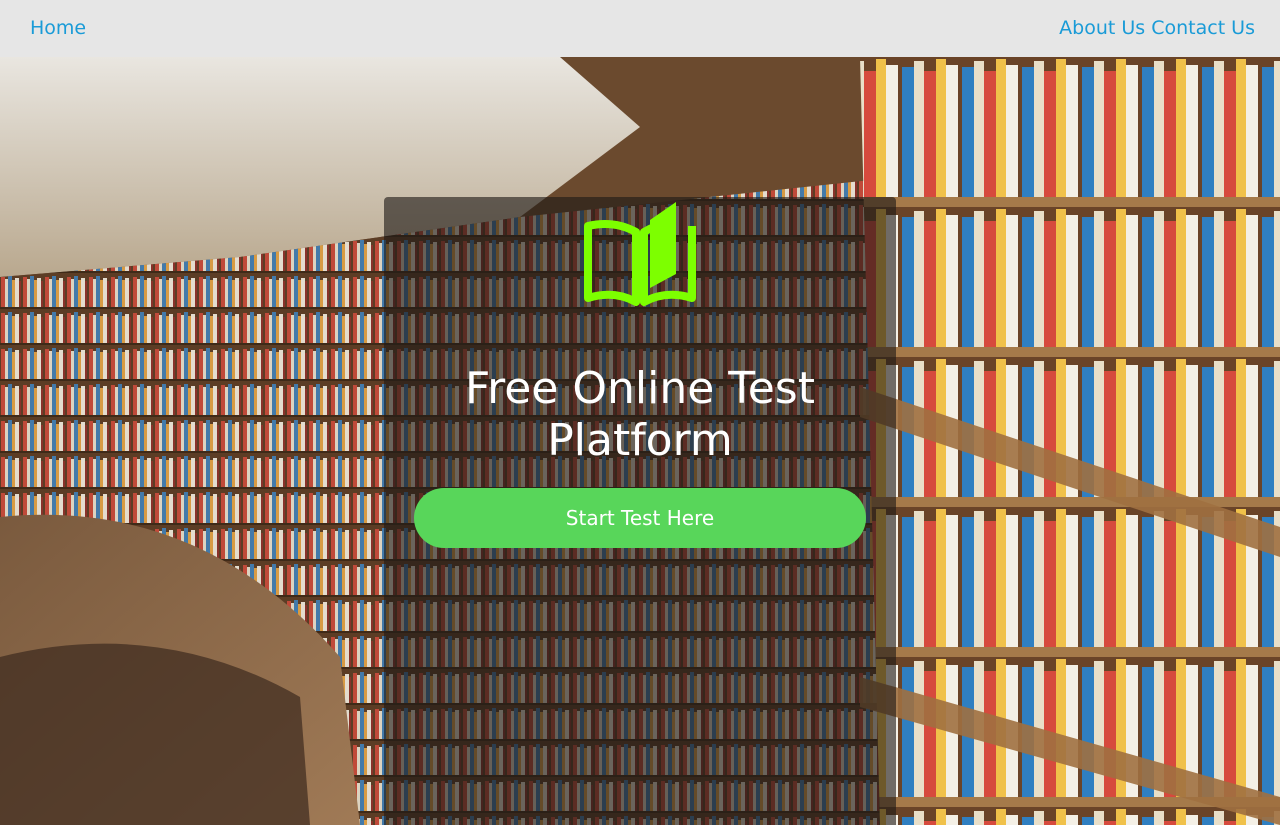 Image resolution: width=1280 pixels, height=825 pixels. What do you see at coordinates (58, 28) in the screenshot?
I see `nav-home-link: Home` at bounding box center [58, 28].